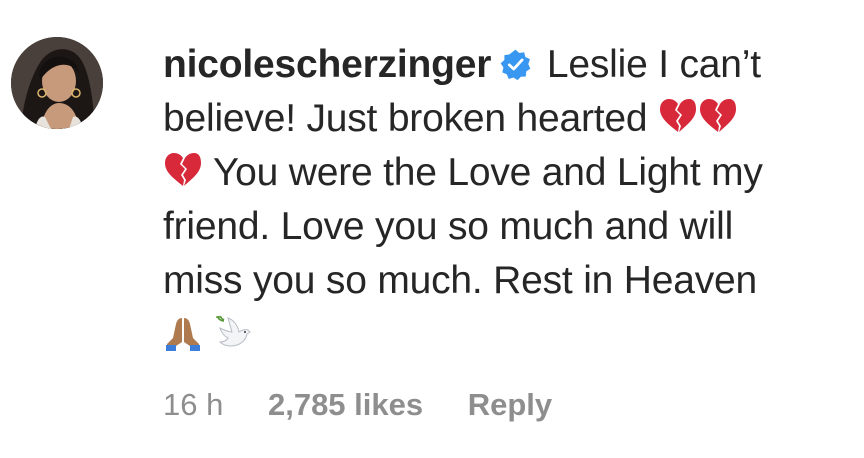 This screenshot has height=458, width=864. Describe the element at coordinates (653, 64) in the screenshot. I see `comment-text-line-1: Leslie I can’t` at that location.